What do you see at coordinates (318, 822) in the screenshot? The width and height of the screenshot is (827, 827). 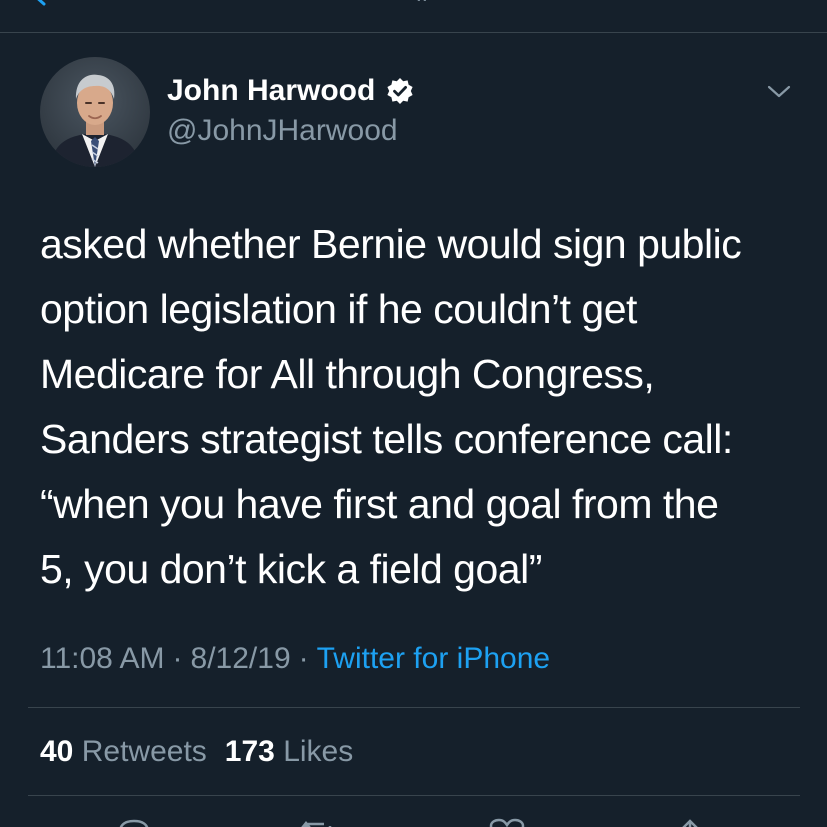 I see `retweet-icon` at bounding box center [318, 822].